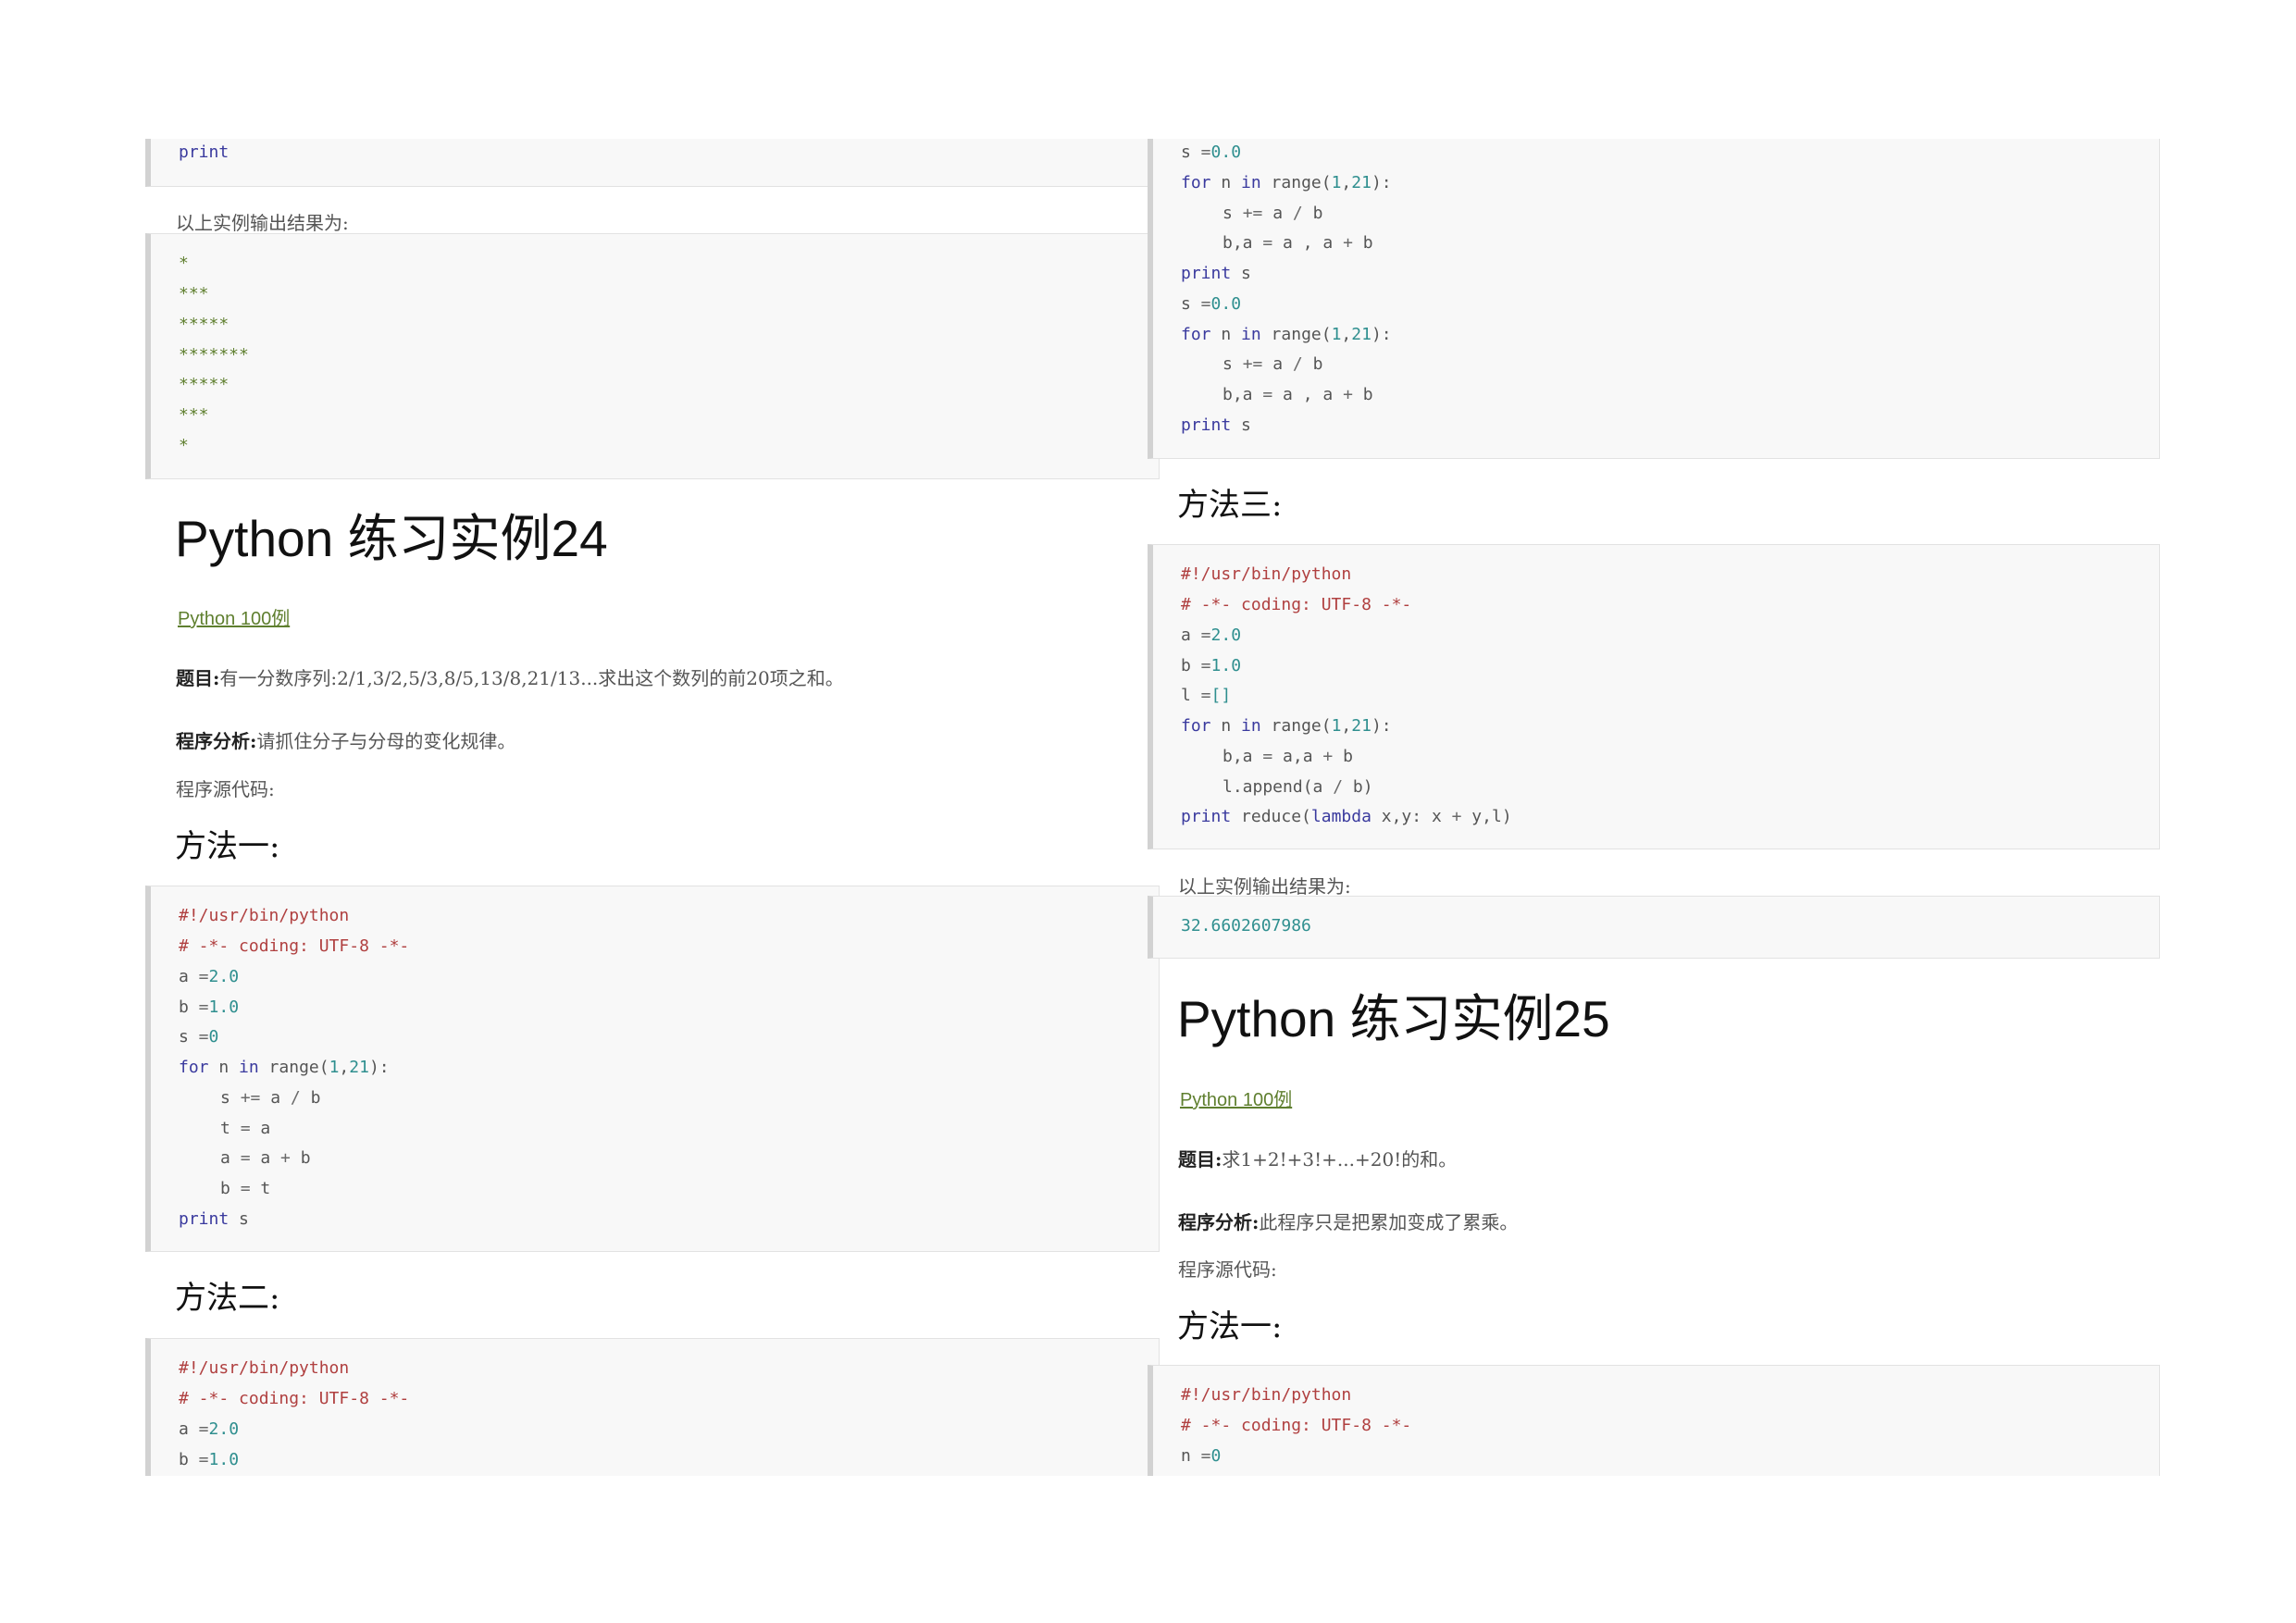 The width and height of the screenshot is (2296, 1623). Describe the element at coordinates (652, 163) in the screenshot. I see `code-block-print: print` at that location.